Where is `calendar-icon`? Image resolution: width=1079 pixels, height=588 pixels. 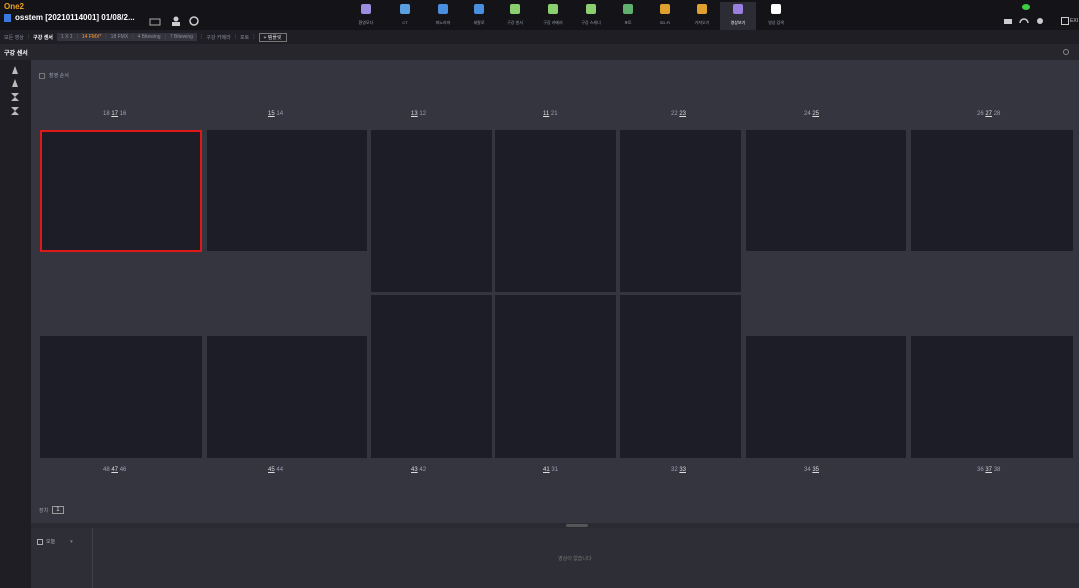 calendar-icon is located at coordinates (40, 541).